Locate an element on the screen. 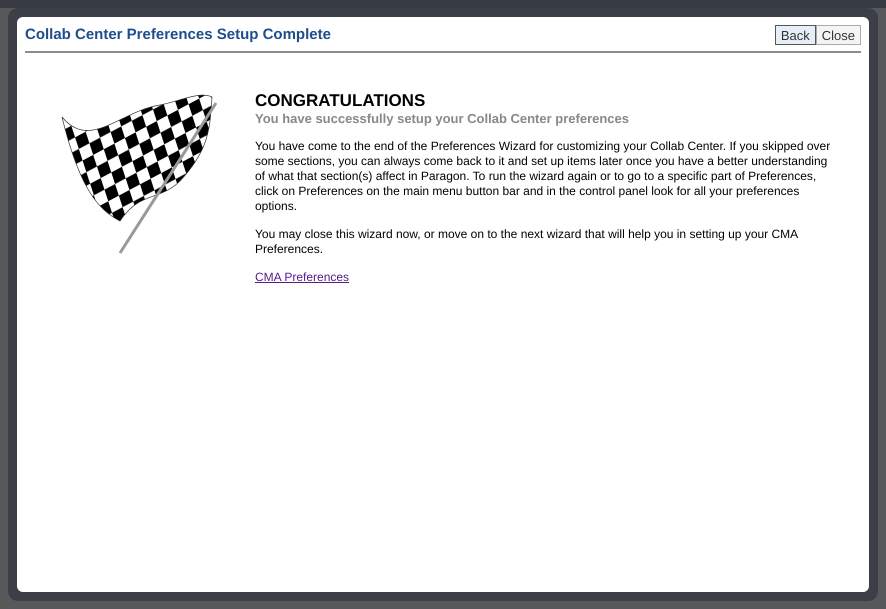 Image resolution: width=886 pixels, height=609 pixels. paragraph: You have come to the end of the Preferences Wizard for customizing your Collab Center. If you skipped over some sections, you can always come back to it and set up items later once you have a better understanding of what that section(s) affect in Paragon. To run the wizard again or to go to a specific part of Preferences, click on Preferences on the main menu button bar and in the control panel look for all your preferences options. is located at coordinates (543, 176).